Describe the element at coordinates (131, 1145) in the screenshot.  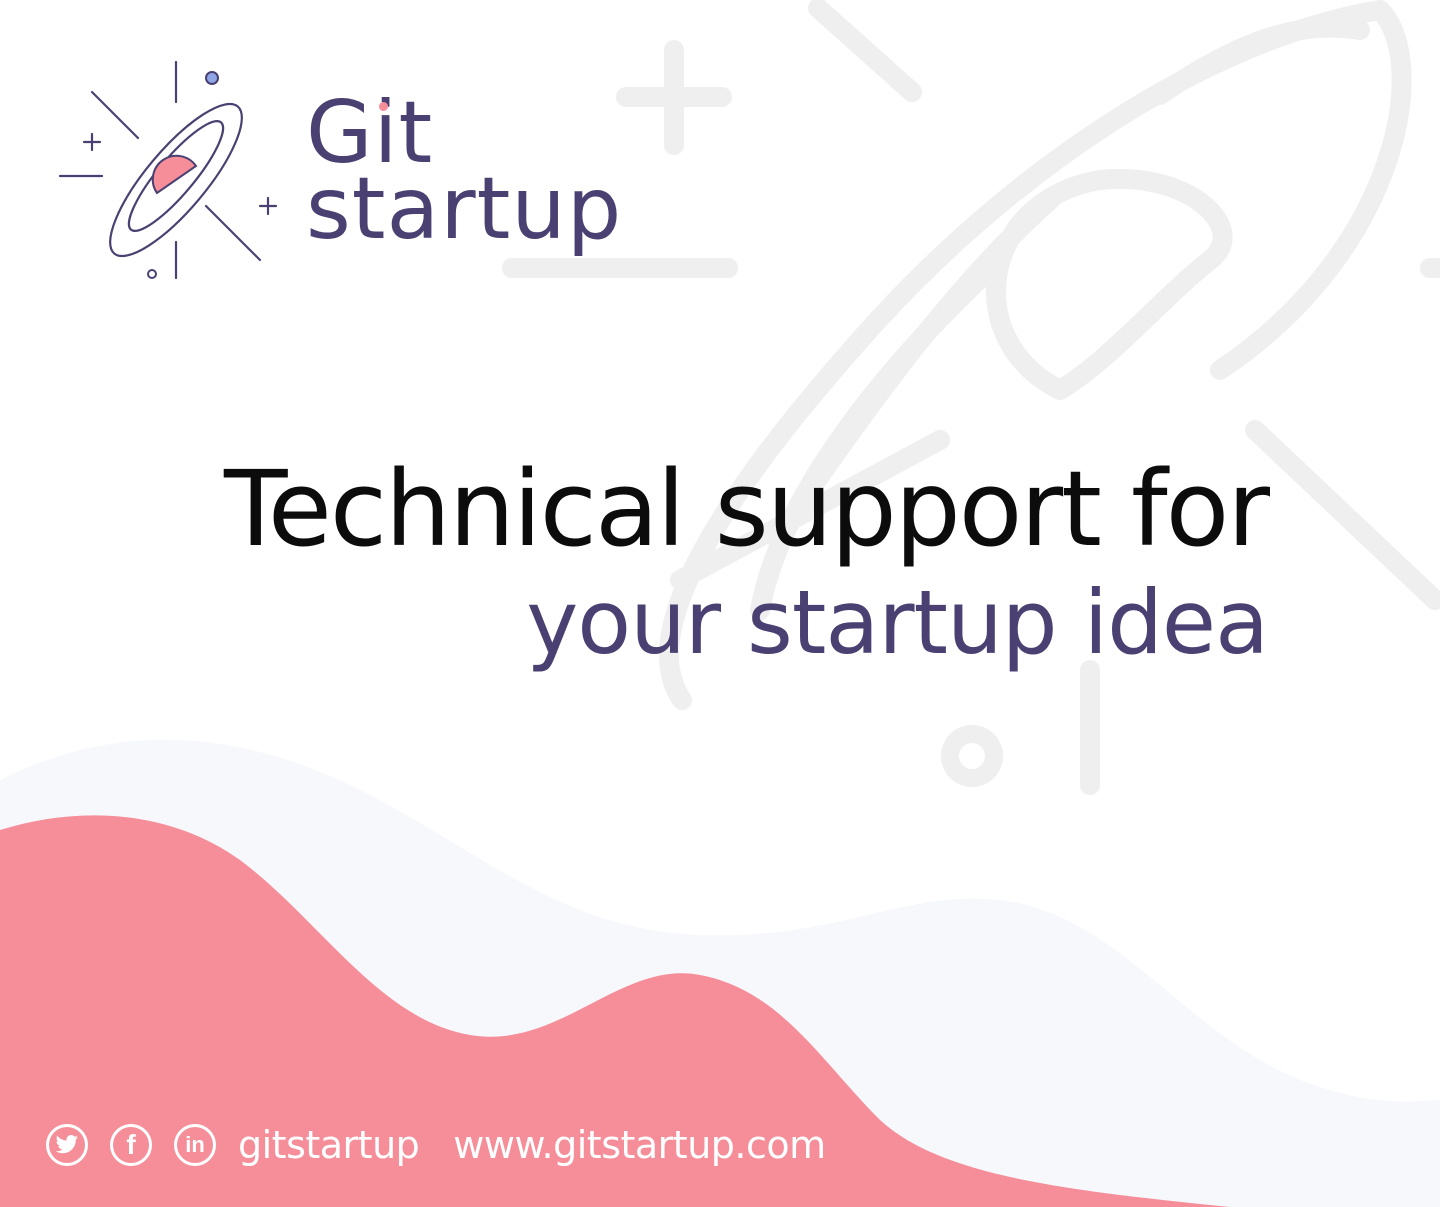
I see `facebook-icon: f` at that location.